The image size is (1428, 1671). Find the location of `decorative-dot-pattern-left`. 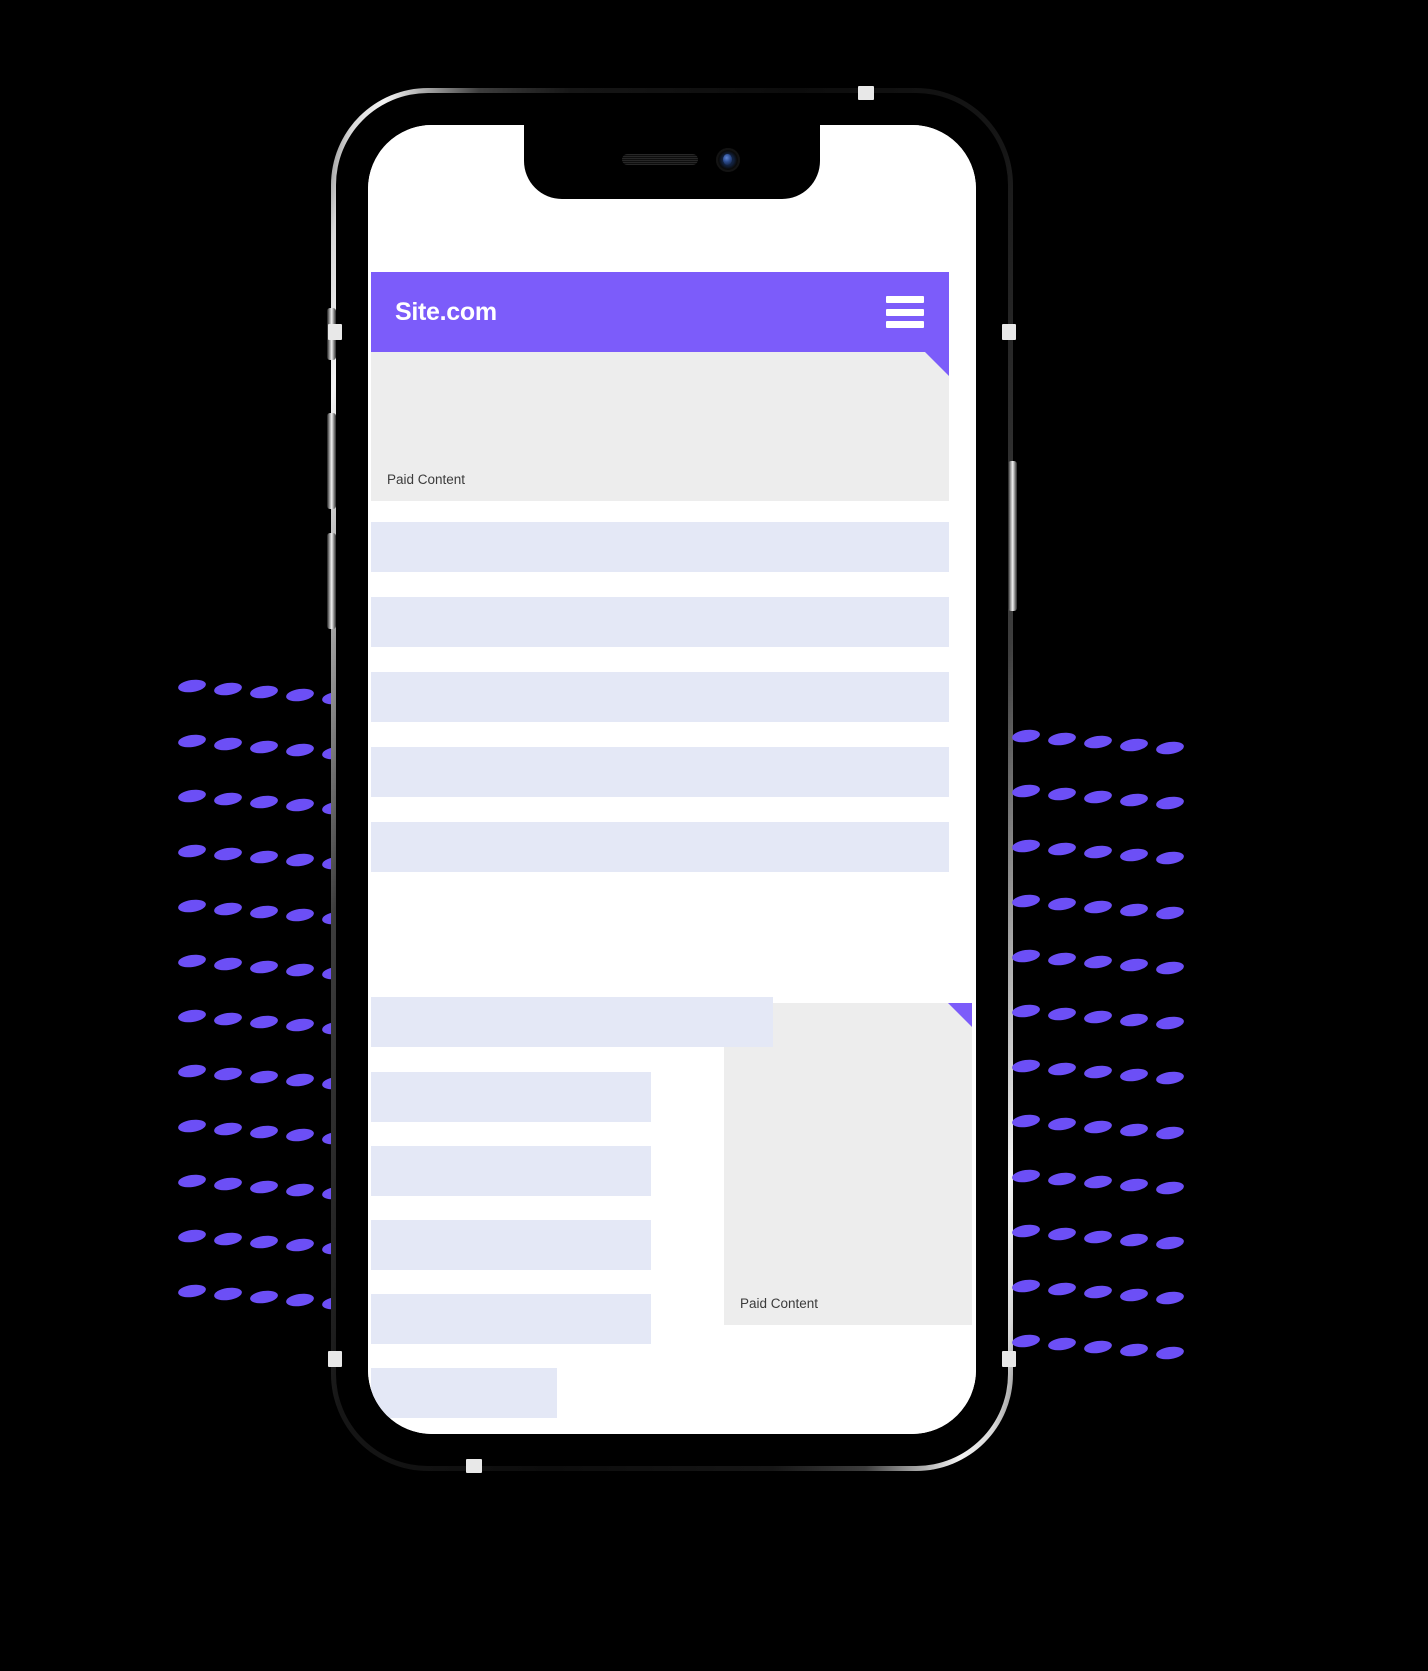

decorative-dot-pattern-left is located at coordinates (264, 994).